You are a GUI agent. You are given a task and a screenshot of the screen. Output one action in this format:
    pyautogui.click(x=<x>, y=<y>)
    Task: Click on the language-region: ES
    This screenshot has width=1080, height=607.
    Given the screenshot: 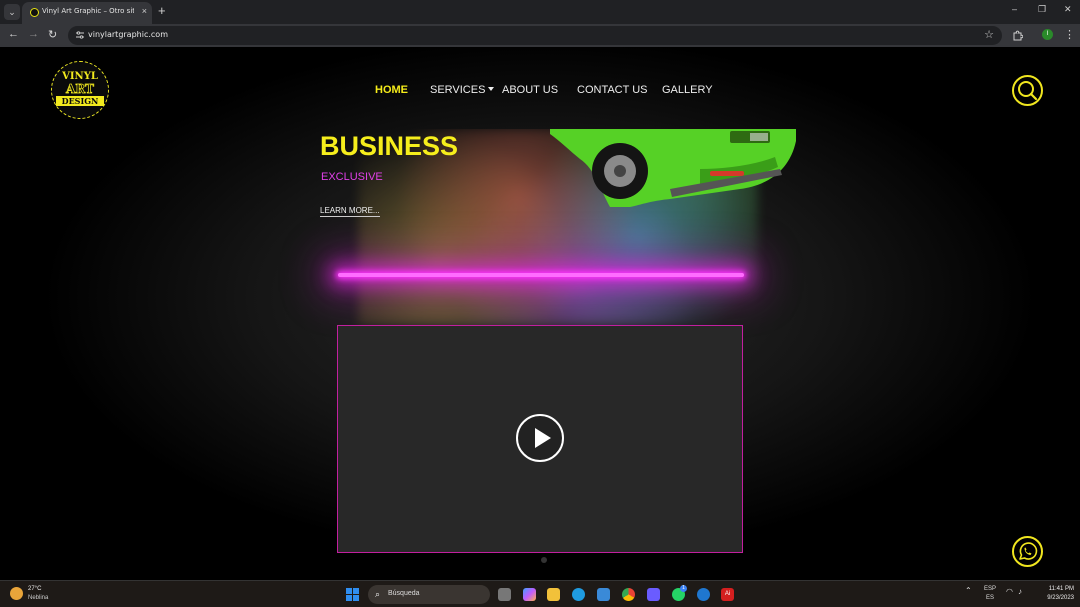 What is the action you would take?
    pyautogui.click(x=990, y=598)
    